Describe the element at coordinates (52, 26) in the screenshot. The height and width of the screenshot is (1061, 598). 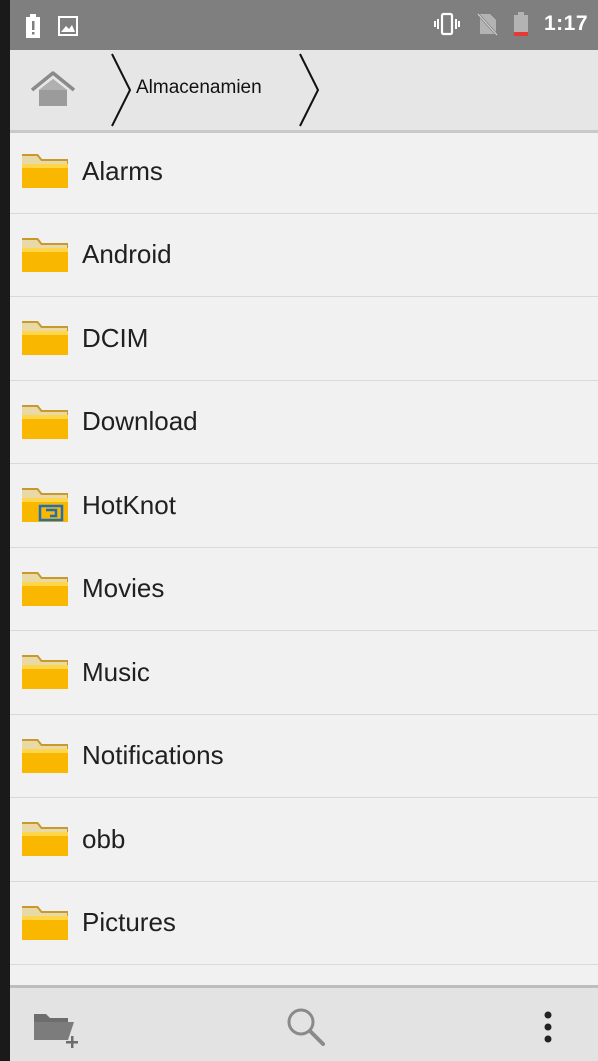
I see `status-left-icons` at that location.